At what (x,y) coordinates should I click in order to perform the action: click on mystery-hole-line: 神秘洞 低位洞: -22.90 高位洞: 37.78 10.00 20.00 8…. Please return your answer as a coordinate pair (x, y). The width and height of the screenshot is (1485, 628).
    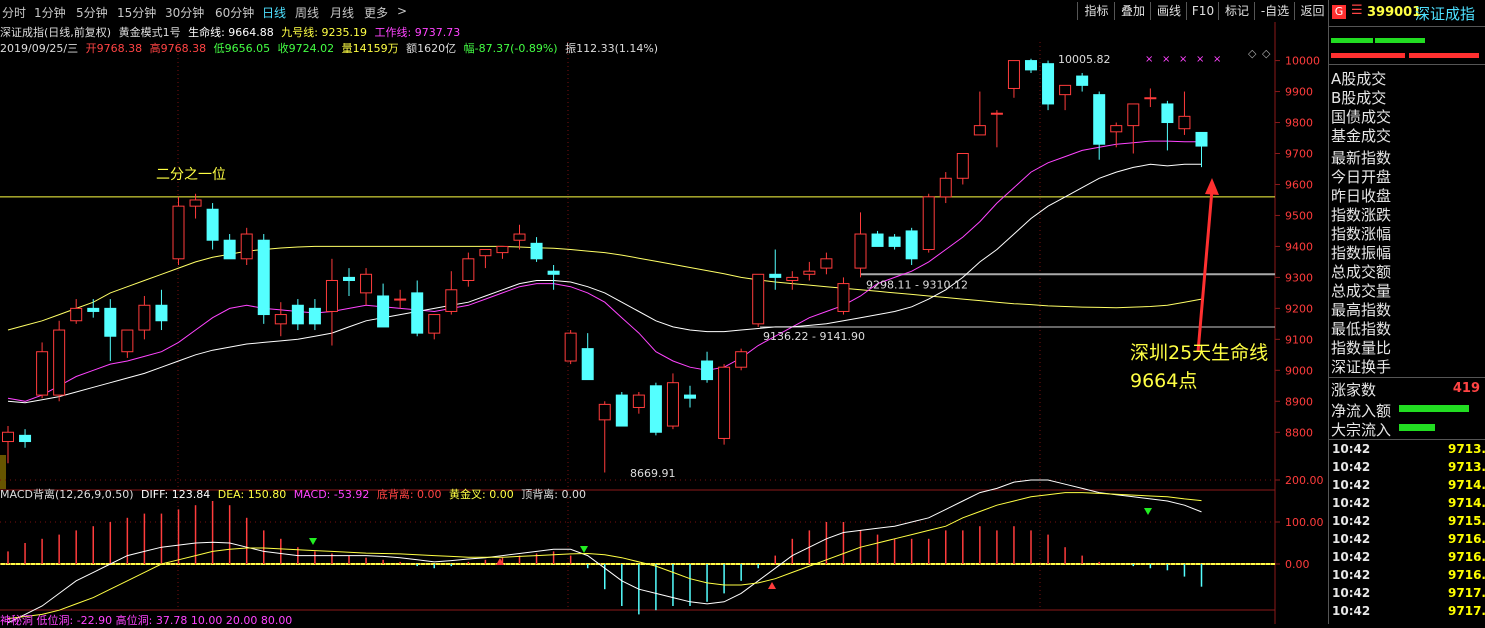
    Looking at the image, I should click on (146, 620).